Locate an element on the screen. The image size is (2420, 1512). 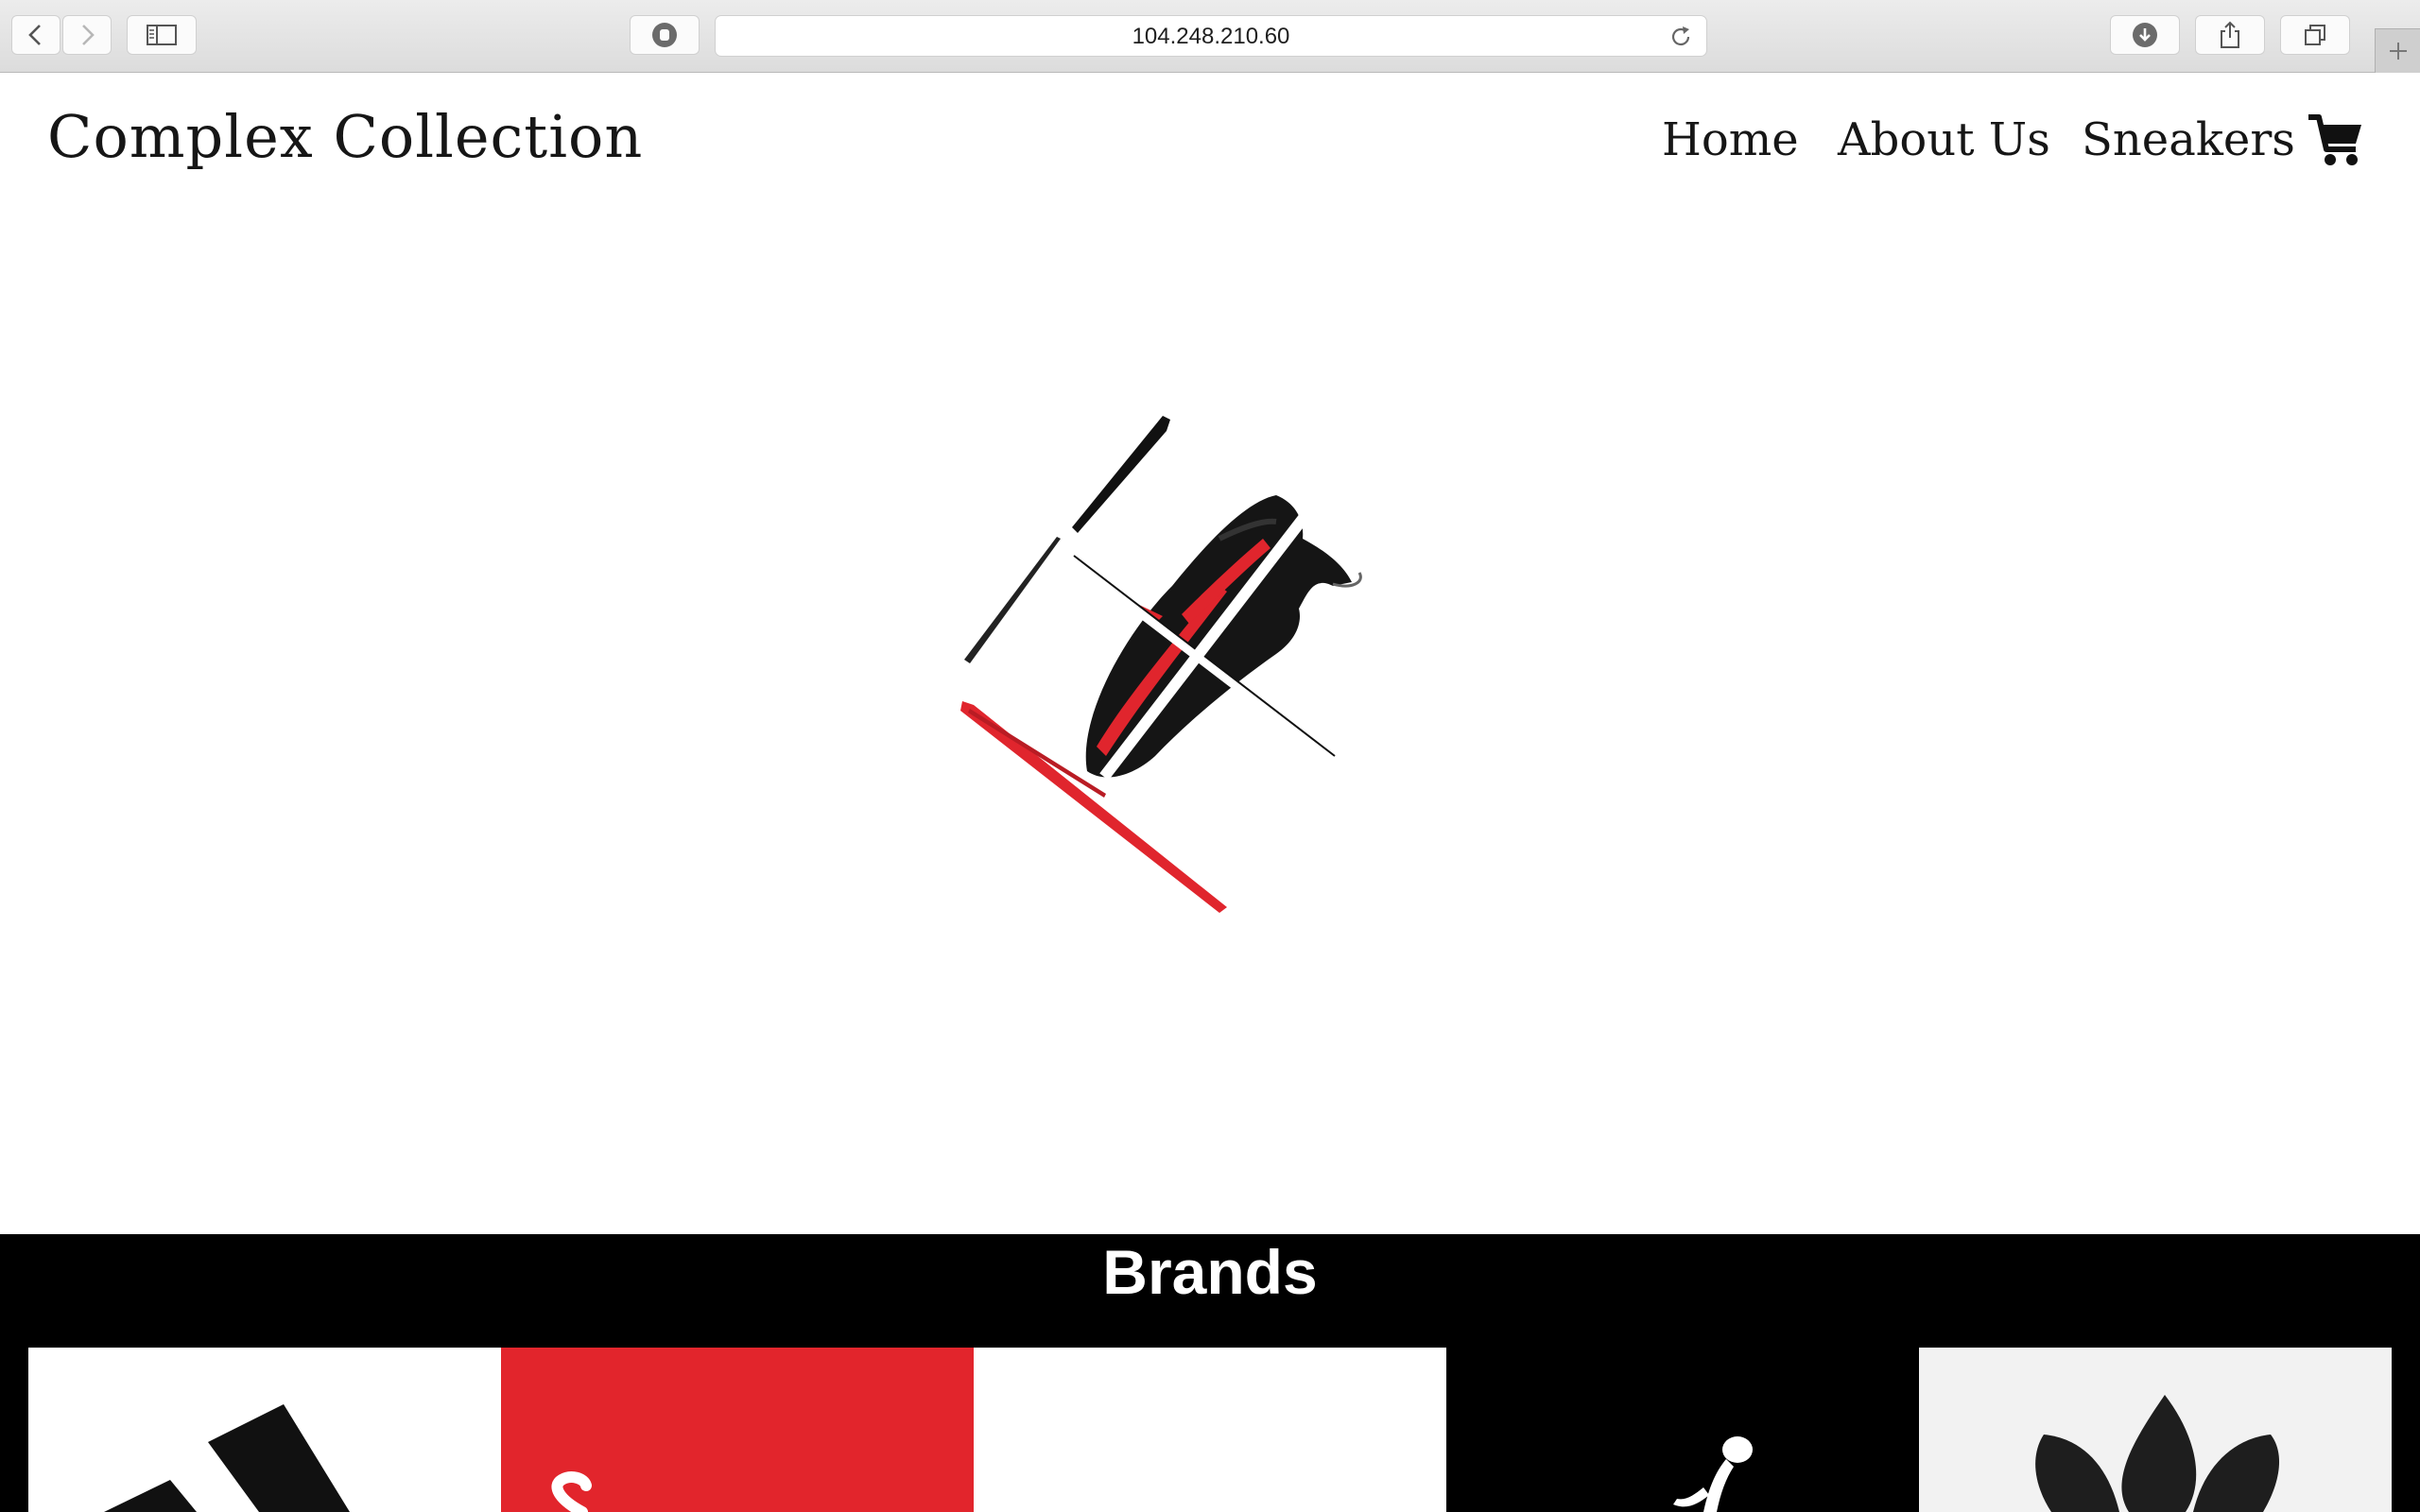
privacy-button is located at coordinates (665, 35).